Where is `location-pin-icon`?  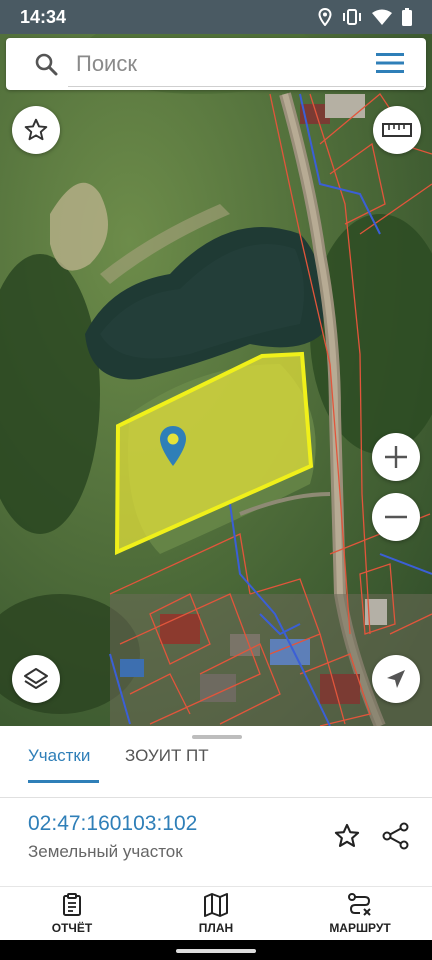 location-pin-icon is located at coordinates (173, 446).